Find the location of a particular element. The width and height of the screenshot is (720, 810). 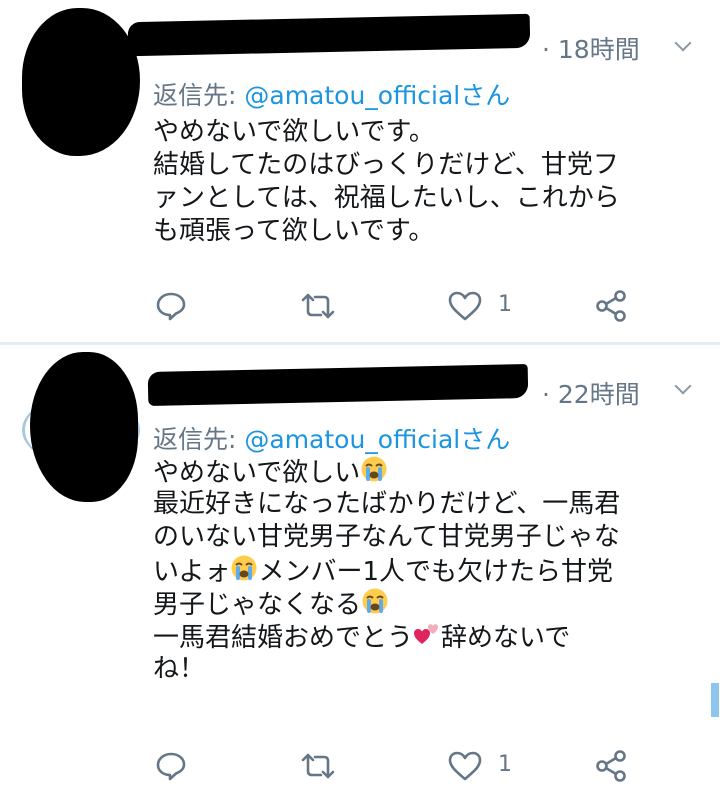

tweet-text-segment: メンバー1人でも欠けたら甘党 is located at coordinates (436, 572).